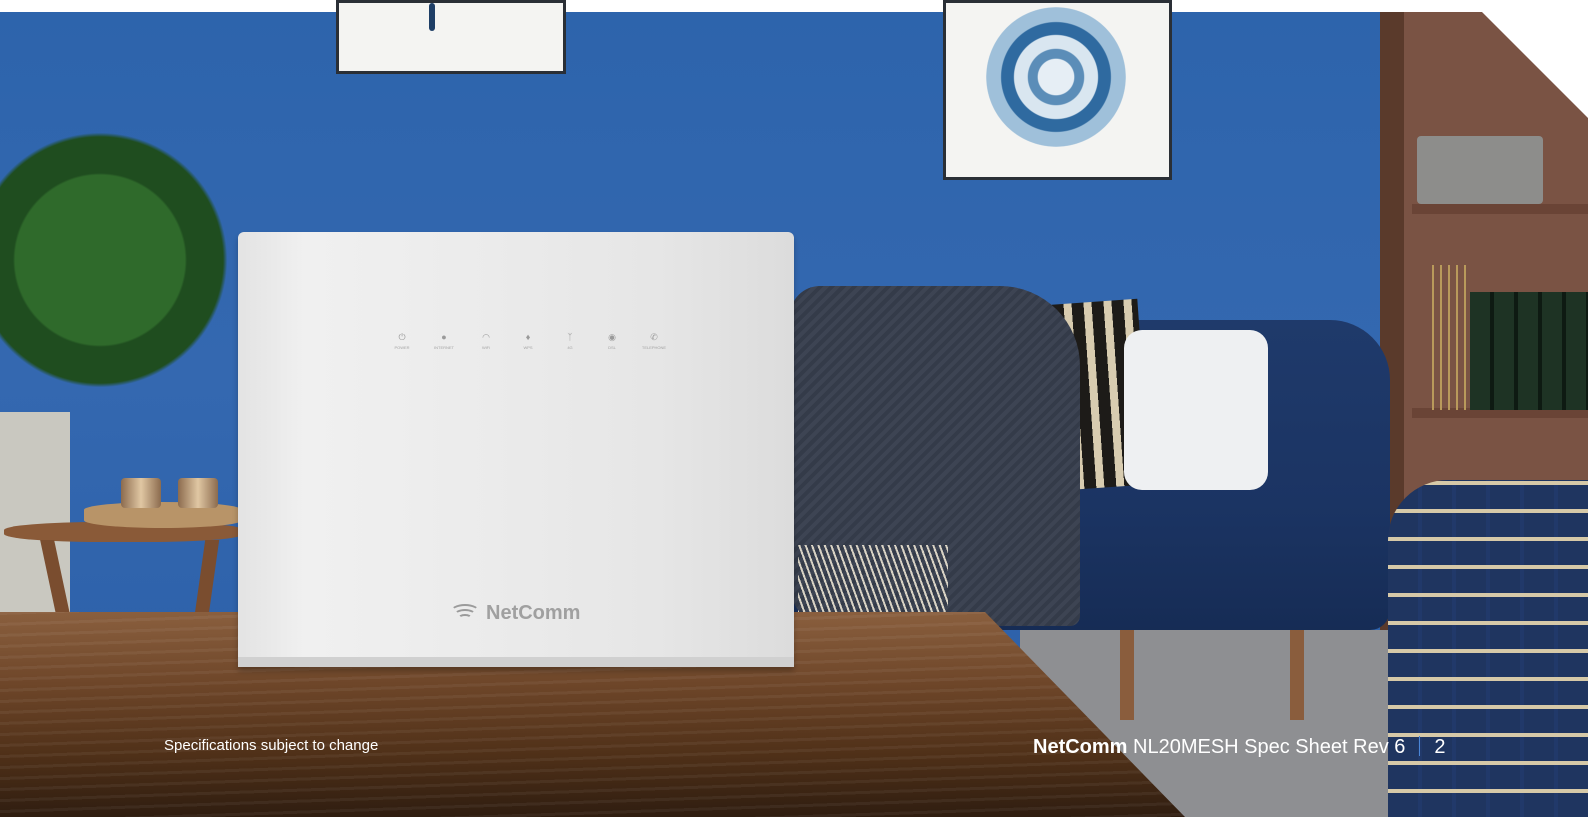 The width and height of the screenshot is (1588, 817). I want to click on footer-brand: NetComm, so click(1080, 747).